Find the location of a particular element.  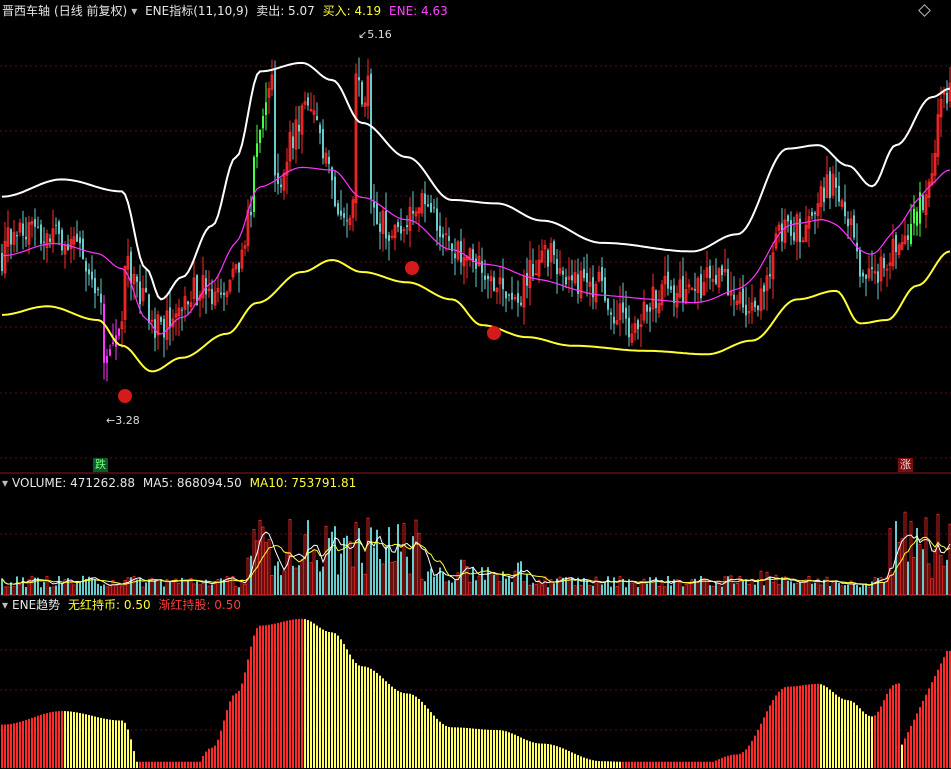

up-marker: 涨 is located at coordinates (905, 465).